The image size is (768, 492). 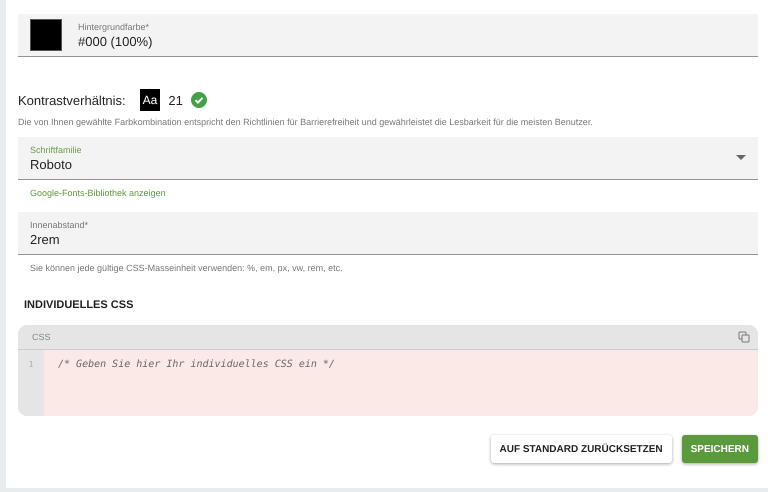 I want to click on code-input: /* Geben Sie hier Ihr individuelles CSS ein */, so click(x=401, y=383).